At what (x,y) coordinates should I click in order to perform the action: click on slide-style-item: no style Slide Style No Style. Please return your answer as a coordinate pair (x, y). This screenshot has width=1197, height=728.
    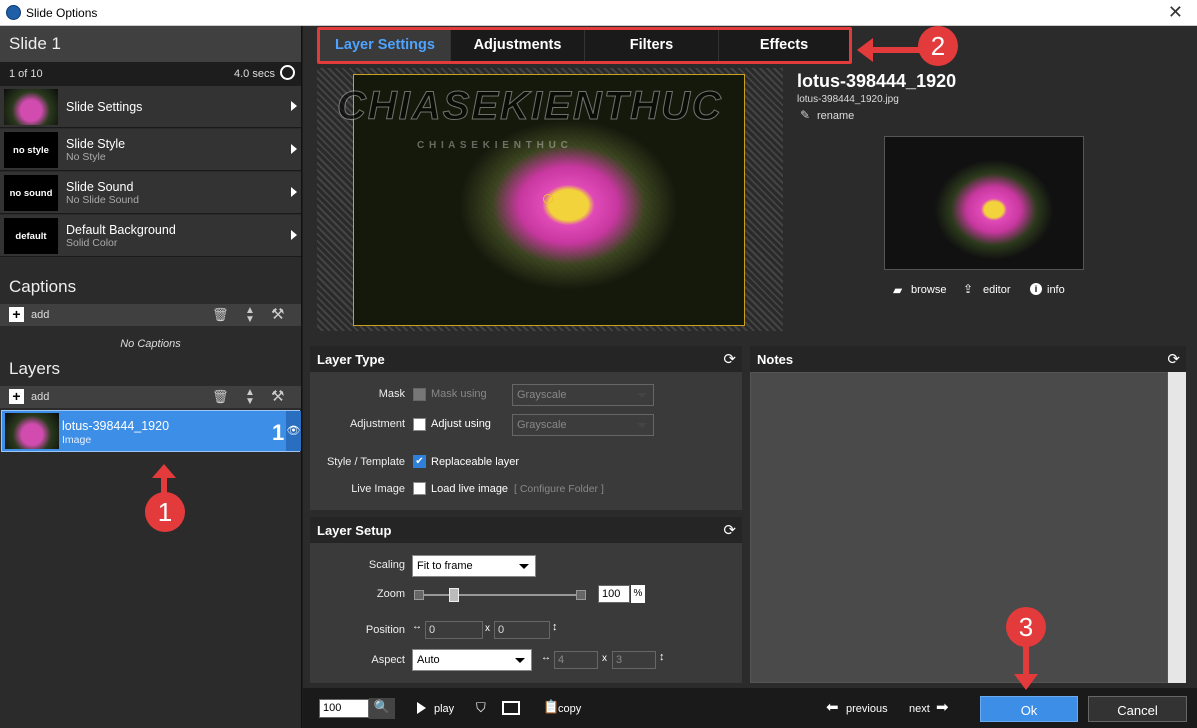
    Looking at the image, I should click on (150, 150).